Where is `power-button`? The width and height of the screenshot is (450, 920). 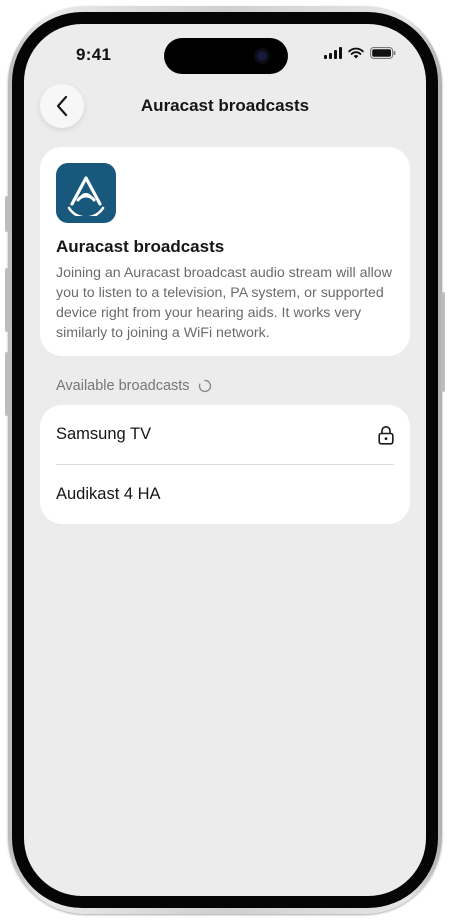
power-button is located at coordinates (443, 342).